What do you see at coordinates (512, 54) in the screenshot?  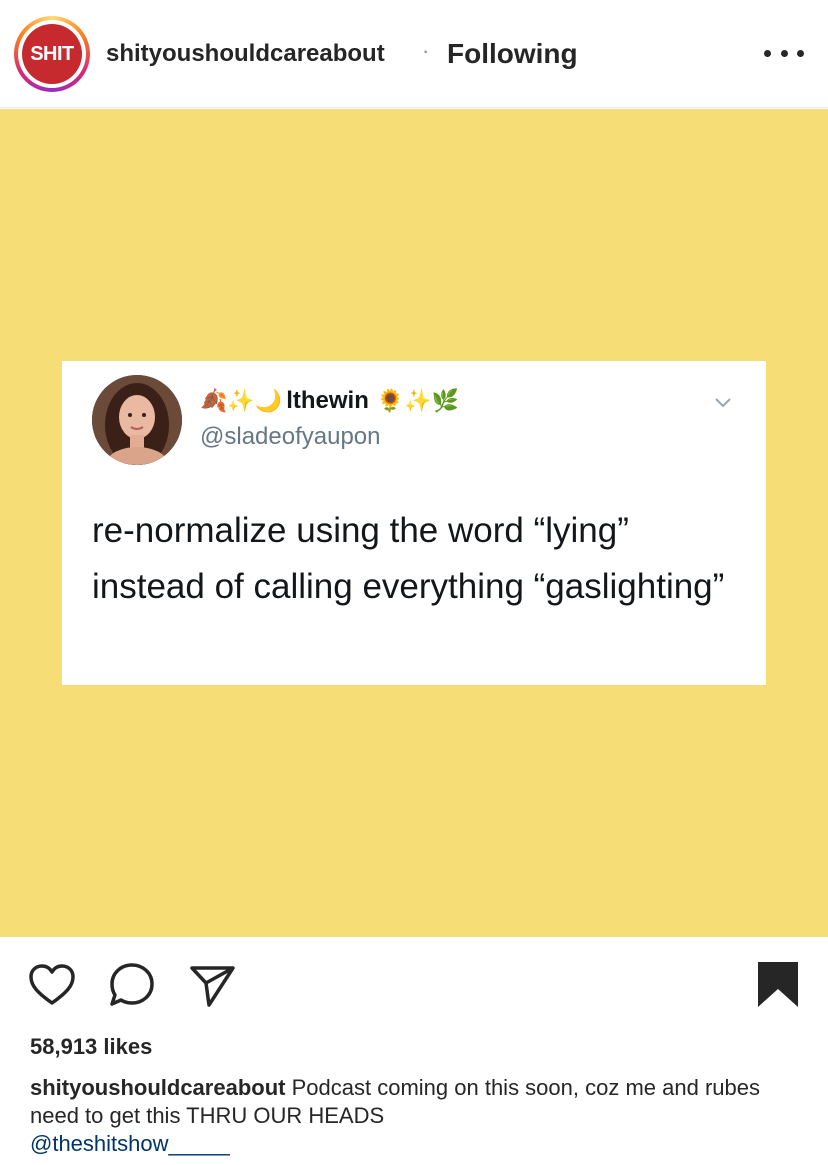 I see `following-button: Following` at bounding box center [512, 54].